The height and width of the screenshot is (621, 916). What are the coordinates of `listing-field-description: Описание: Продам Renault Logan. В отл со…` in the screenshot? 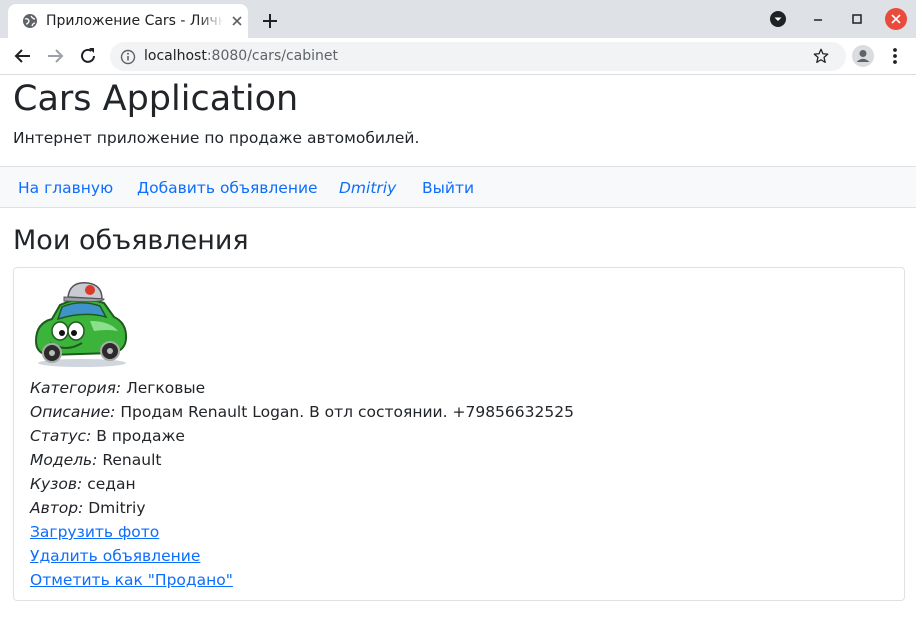 It's located at (302, 412).